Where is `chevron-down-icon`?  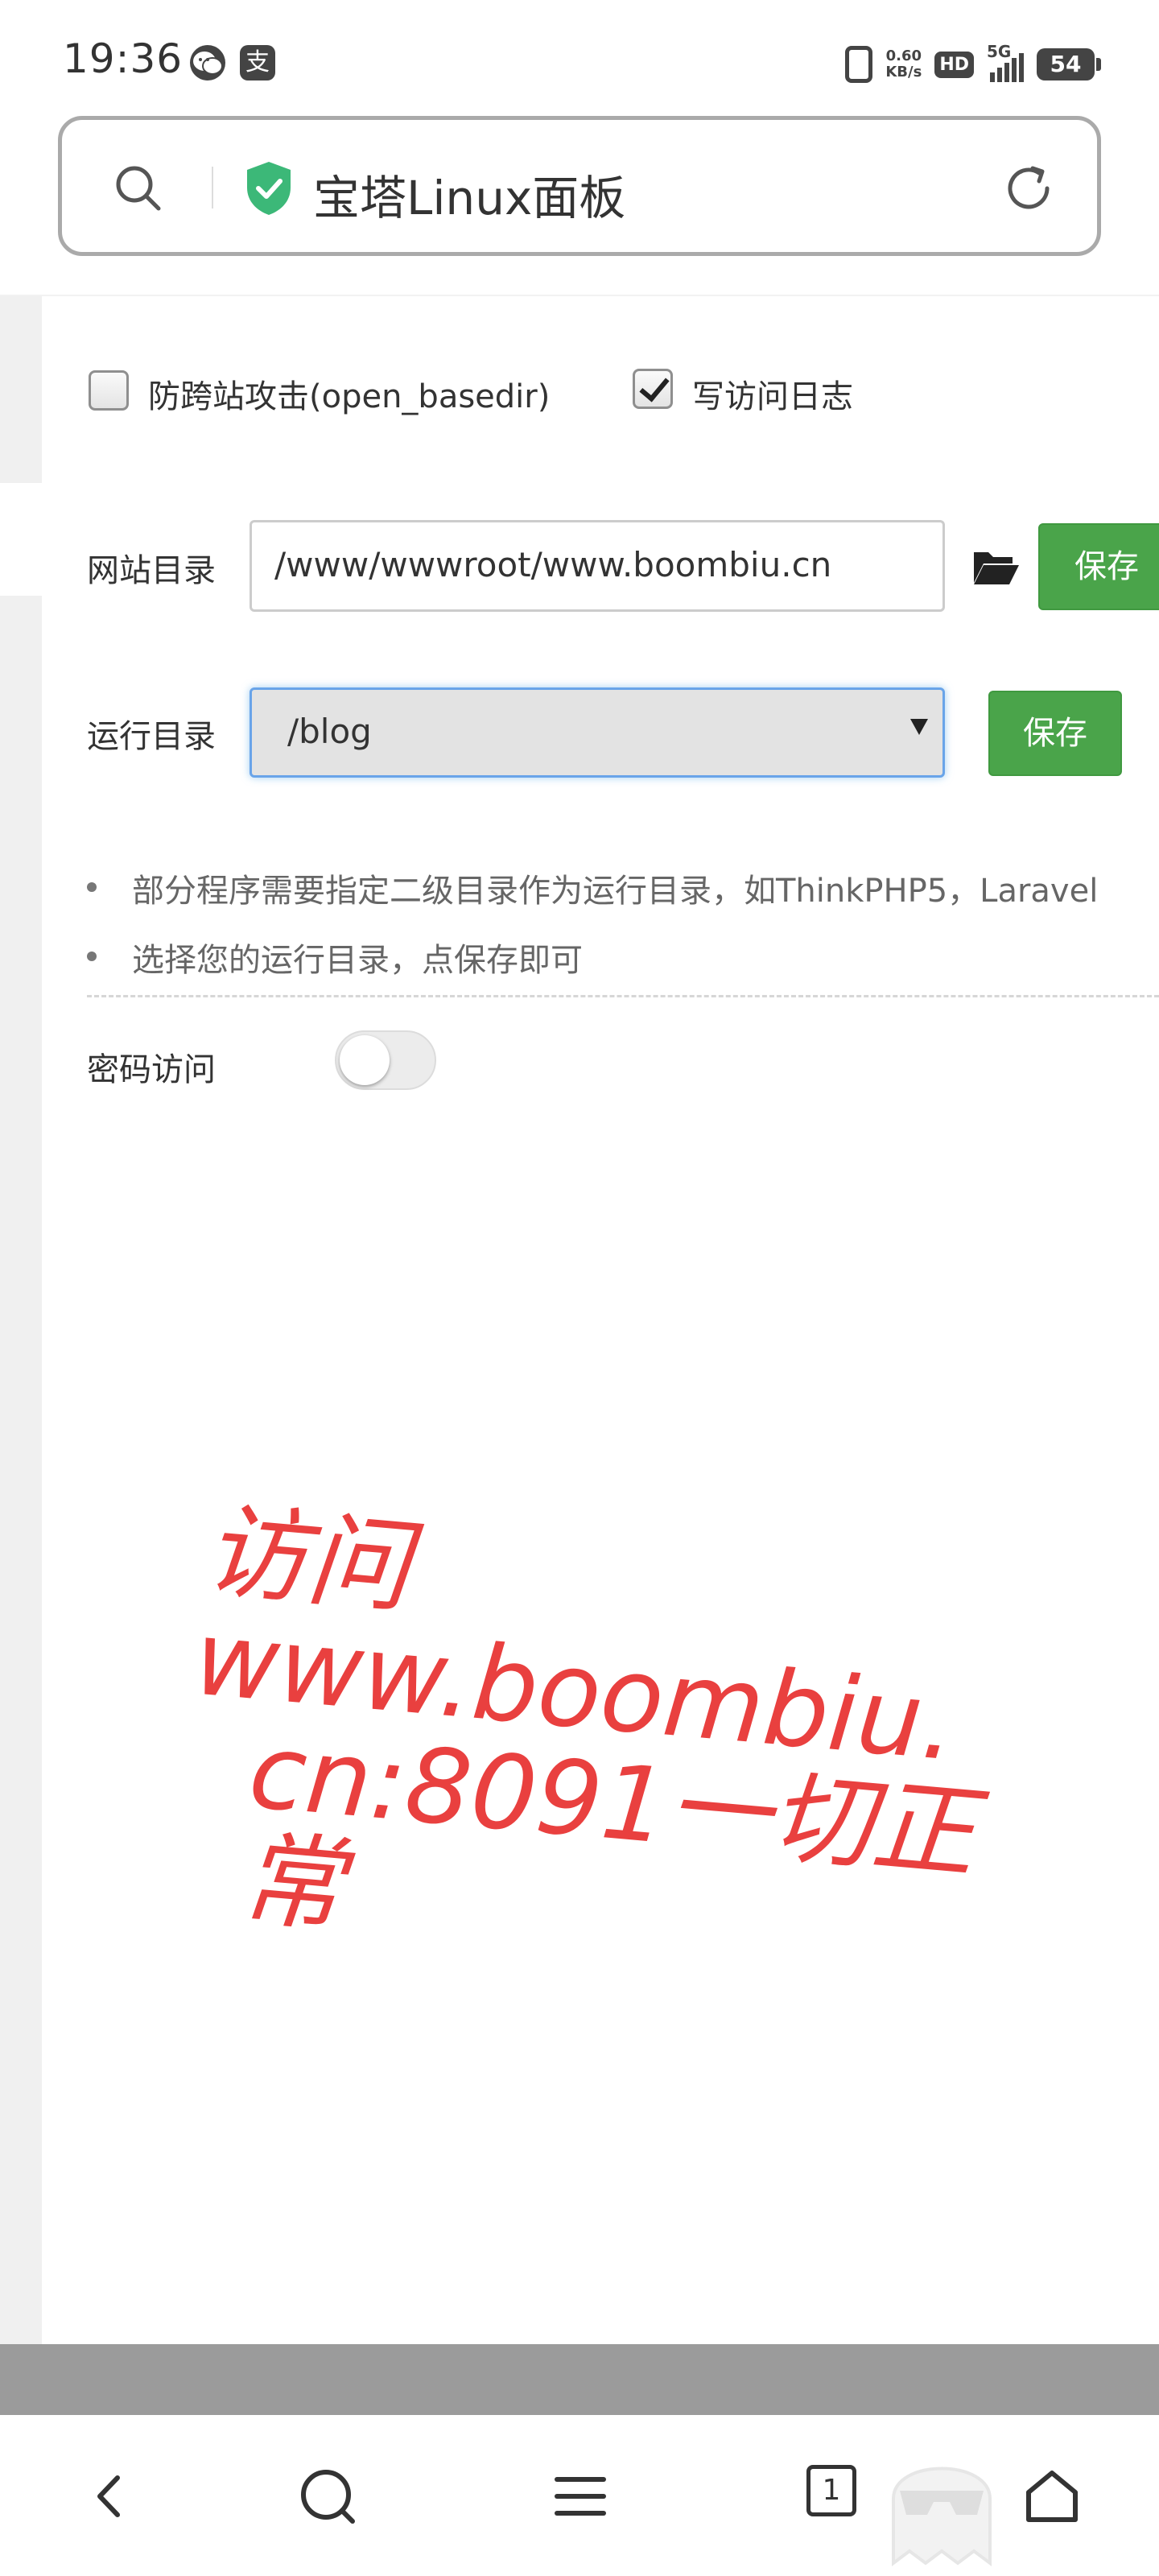
chevron-down-icon is located at coordinates (919, 727).